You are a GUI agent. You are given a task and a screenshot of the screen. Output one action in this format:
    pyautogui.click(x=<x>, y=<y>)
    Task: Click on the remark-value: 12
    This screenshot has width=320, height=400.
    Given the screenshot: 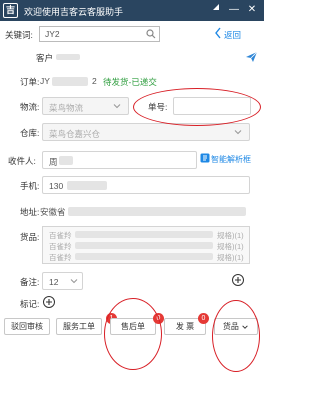 What is the action you would take?
    pyautogui.click(x=54, y=282)
    